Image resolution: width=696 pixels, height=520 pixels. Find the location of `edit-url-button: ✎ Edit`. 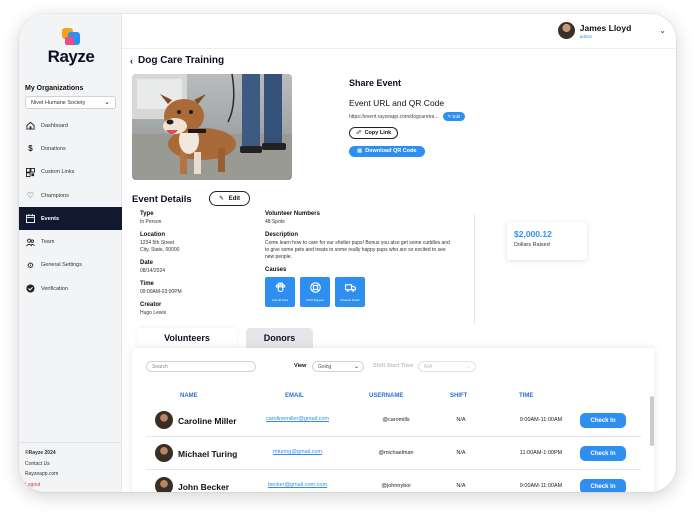

edit-url-button: ✎ Edit is located at coordinates (454, 116).